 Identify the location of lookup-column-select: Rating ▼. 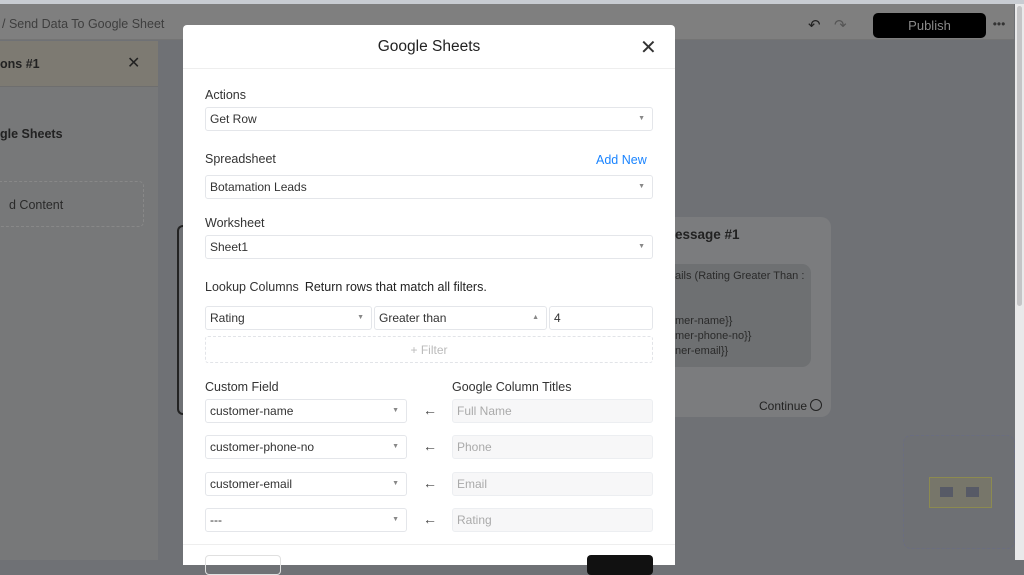
(288, 318).